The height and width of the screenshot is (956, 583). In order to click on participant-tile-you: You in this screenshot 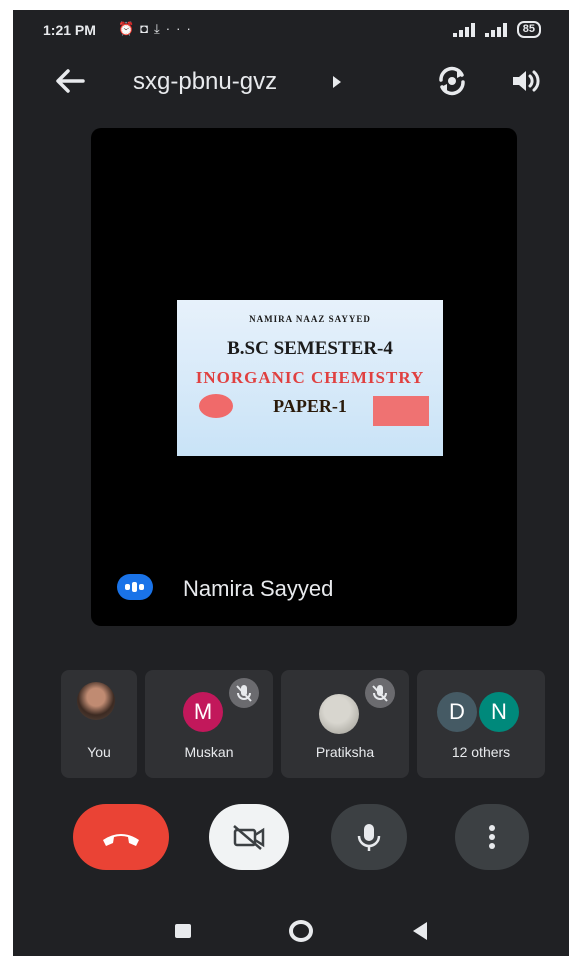, I will do `click(99, 724)`.